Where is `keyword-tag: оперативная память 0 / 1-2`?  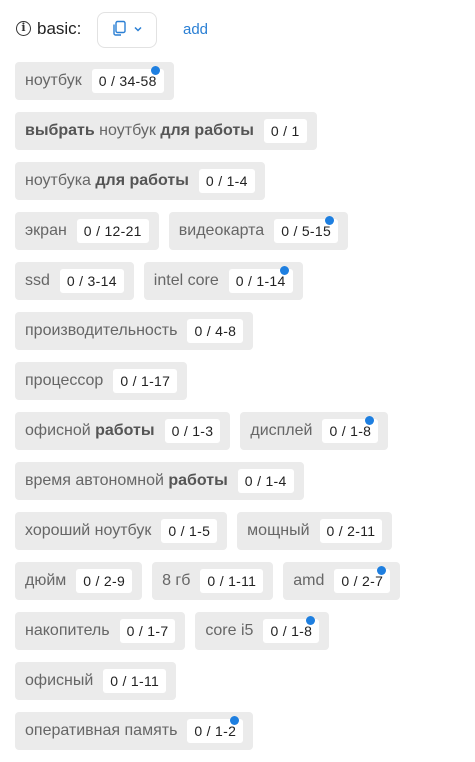
keyword-tag: оперативная память 0 / 1-2 is located at coordinates (134, 731).